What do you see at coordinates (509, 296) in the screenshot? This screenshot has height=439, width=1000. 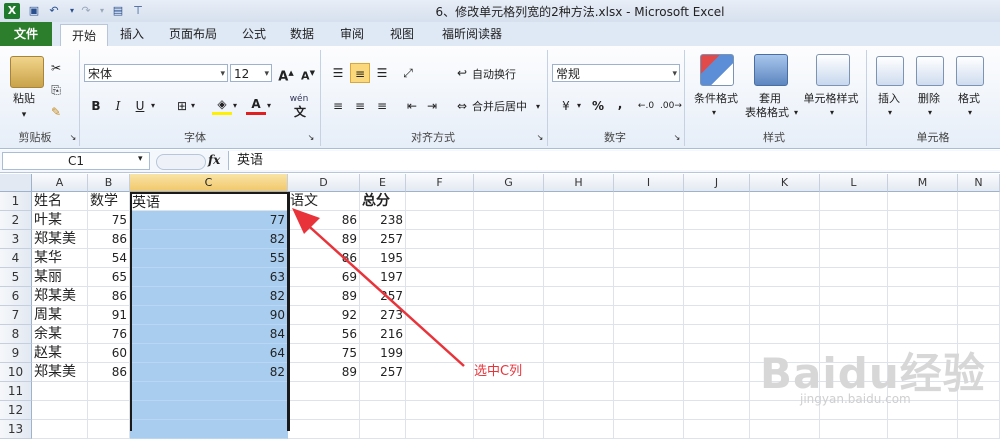 I see `empty-cell-g6` at bounding box center [509, 296].